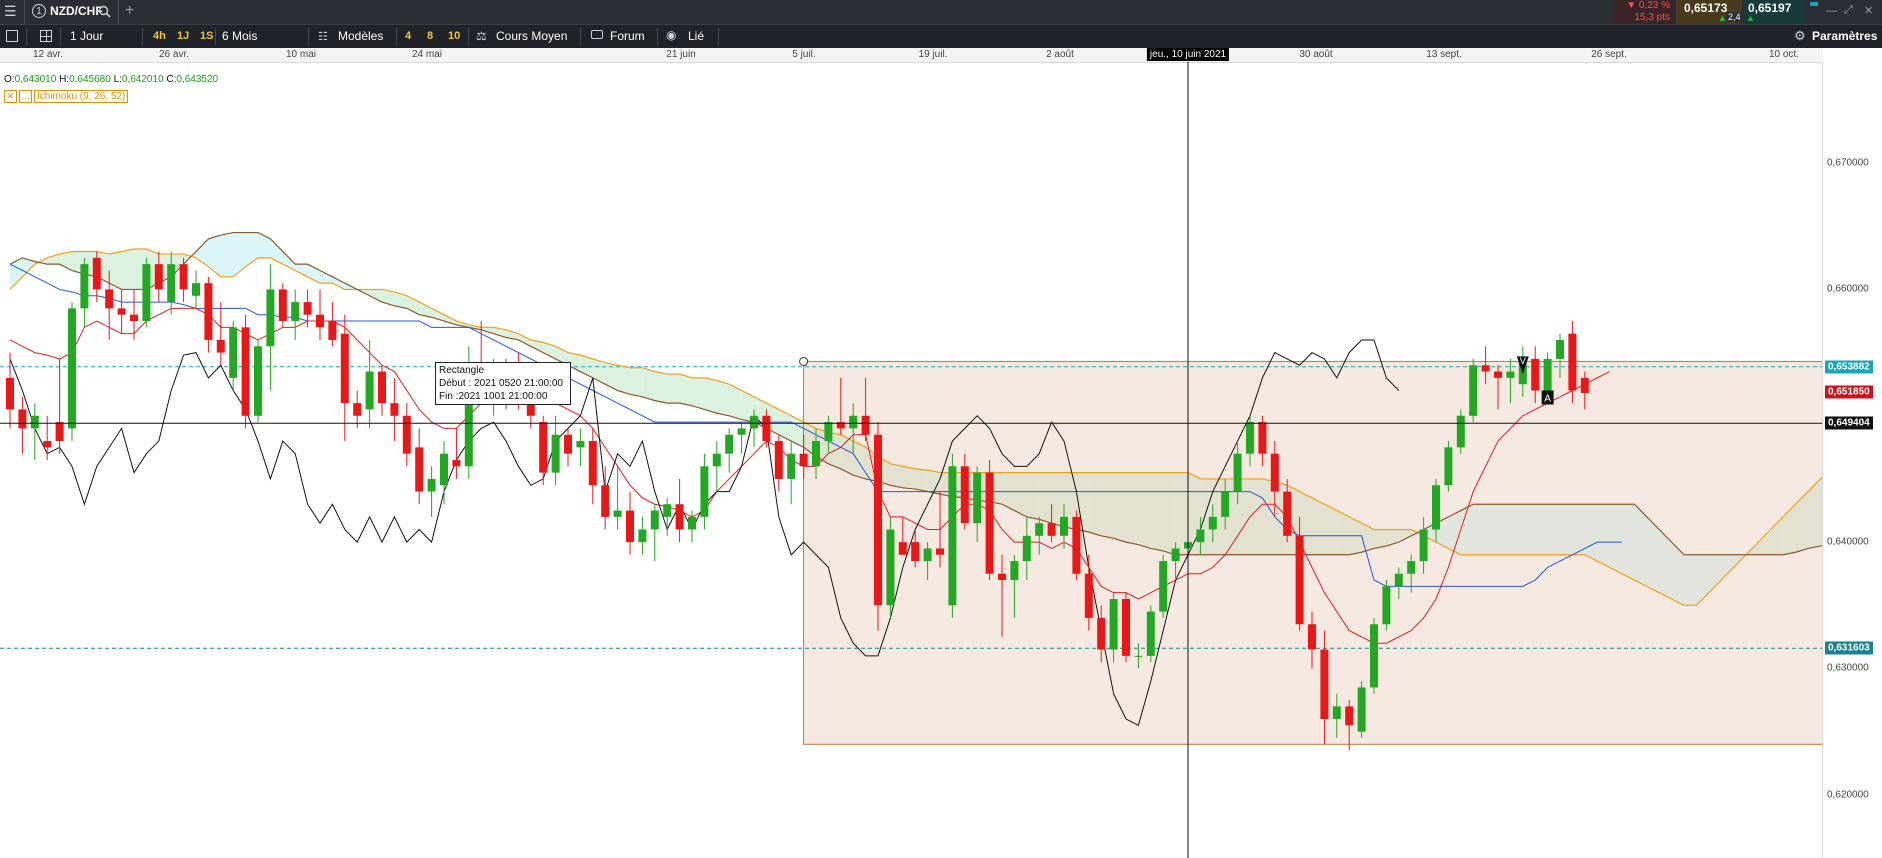  What do you see at coordinates (12, 36) in the screenshot?
I see `layout-list-icon` at bounding box center [12, 36].